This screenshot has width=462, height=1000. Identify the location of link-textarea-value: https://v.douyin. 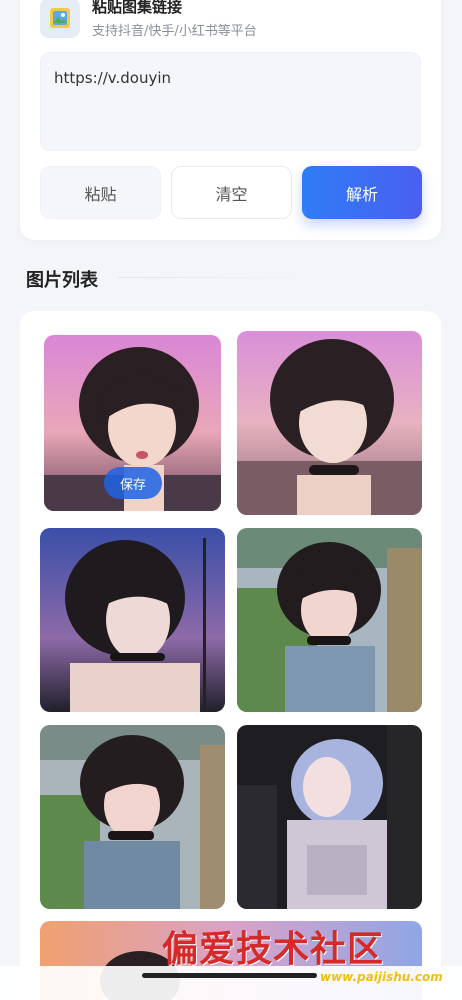
(113, 78).